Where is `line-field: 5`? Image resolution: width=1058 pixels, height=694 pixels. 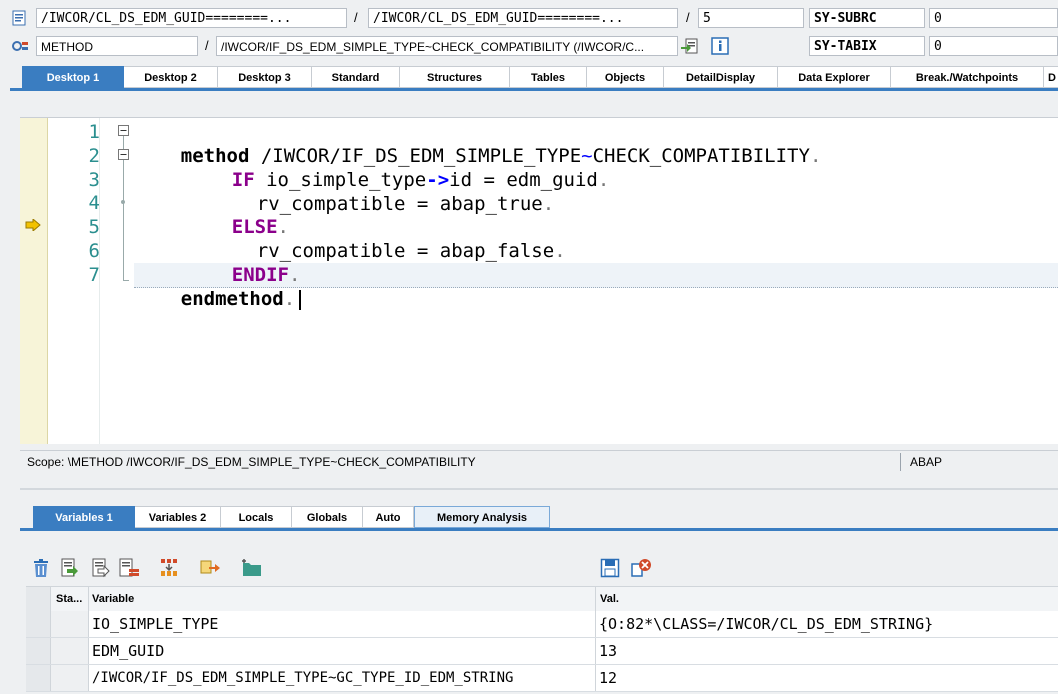
line-field: 5 is located at coordinates (751, 18).